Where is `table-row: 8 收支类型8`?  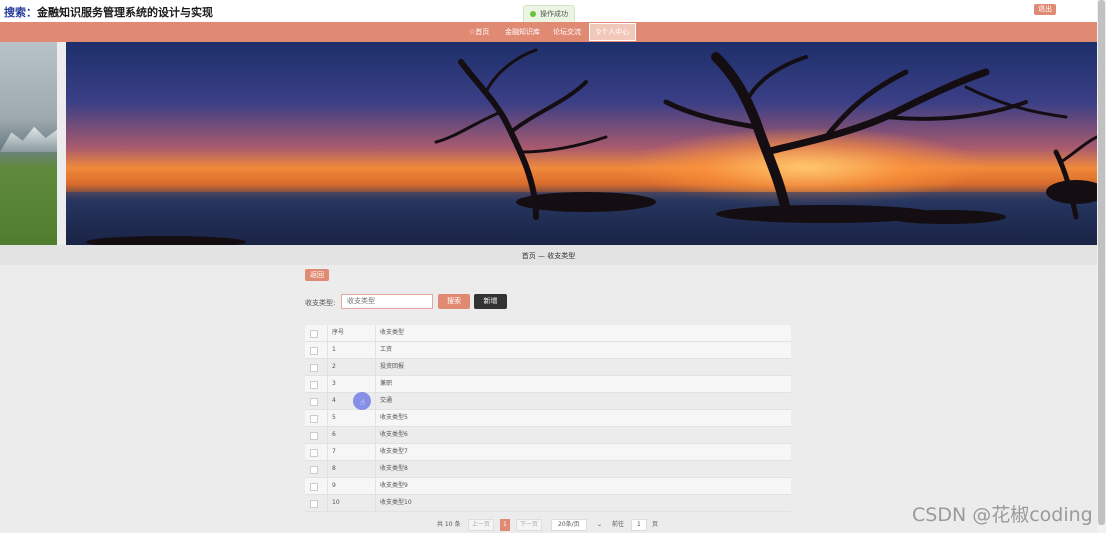
table-row: 8 收支类型8 is located at coordinates (548, 469).